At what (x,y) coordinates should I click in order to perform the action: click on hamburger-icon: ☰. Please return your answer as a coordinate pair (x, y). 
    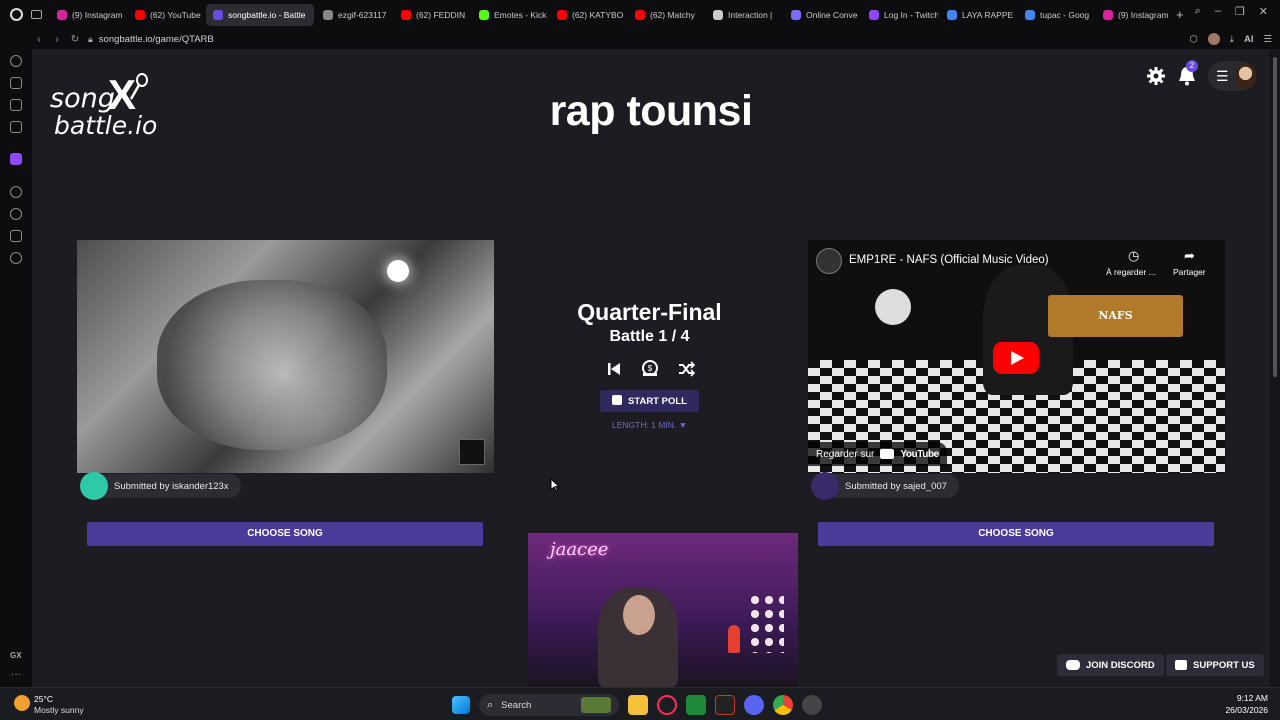
    Looking at the image, I should click on (1222, 75).